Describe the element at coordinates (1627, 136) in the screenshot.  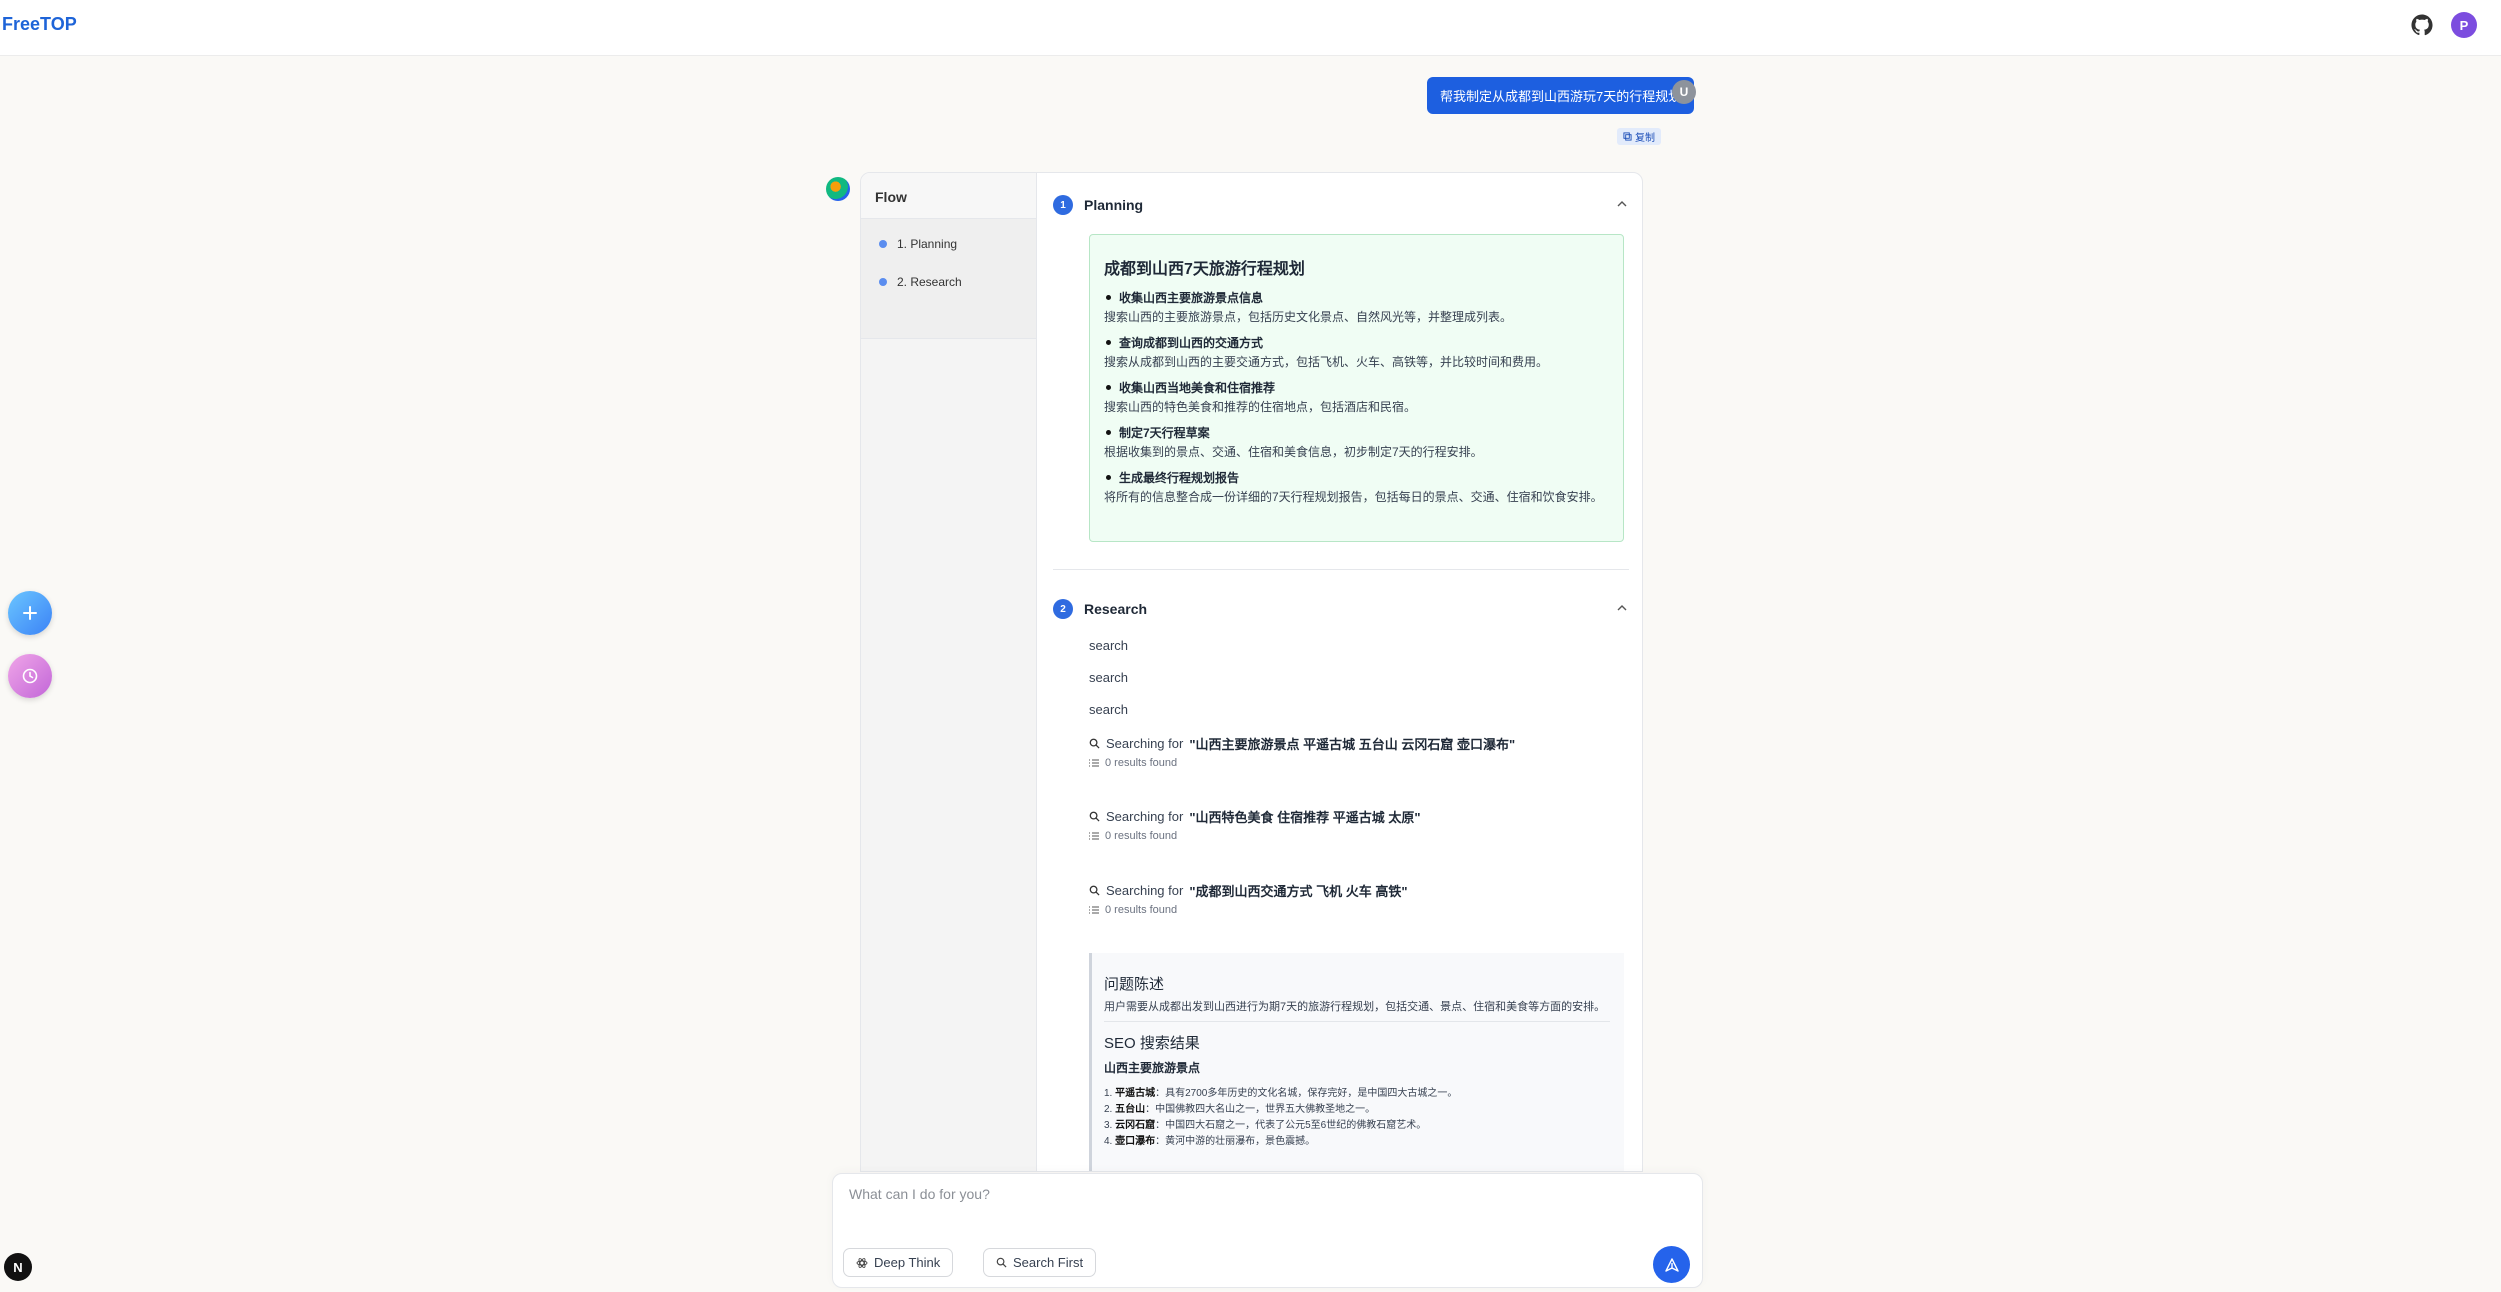
I see `copy-icon` at that location.